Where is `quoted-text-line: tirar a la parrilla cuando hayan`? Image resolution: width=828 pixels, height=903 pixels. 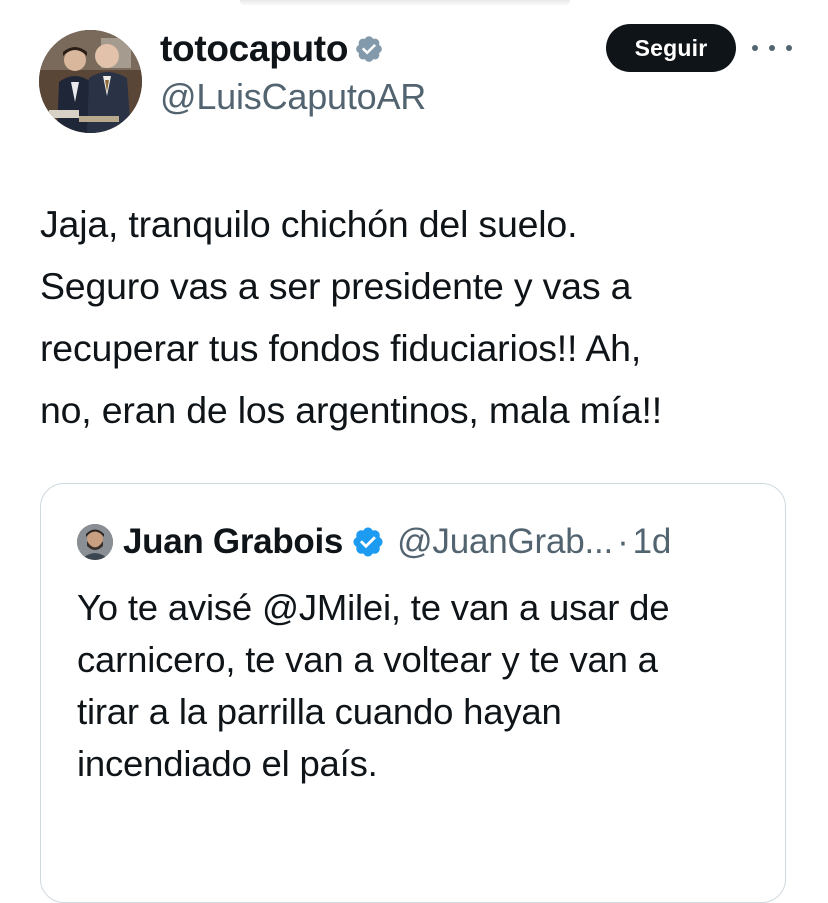
quoted-text-line: tirar a la parrilla cuando hayan is located at coordinates (319, 711).